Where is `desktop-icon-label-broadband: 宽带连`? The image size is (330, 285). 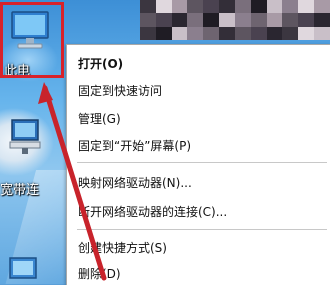 desktop-icon-label-broadband: 宽带连 is located at coordinates (19, 190).